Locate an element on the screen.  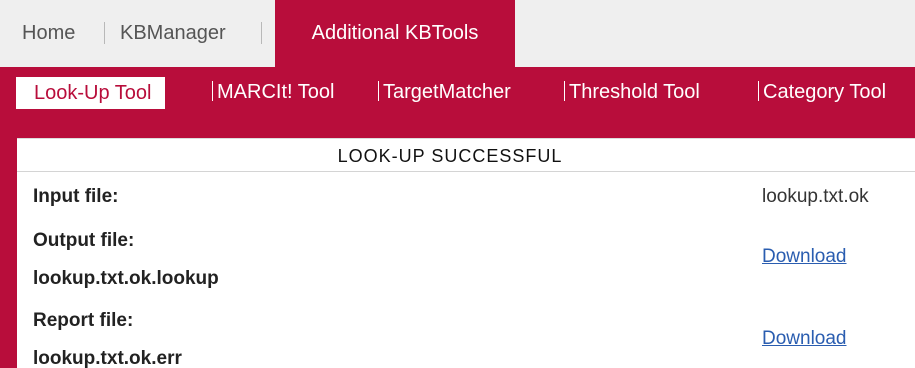
tool-nav-item-threshold: Threshold Tool is located at coordinates (632, 92).